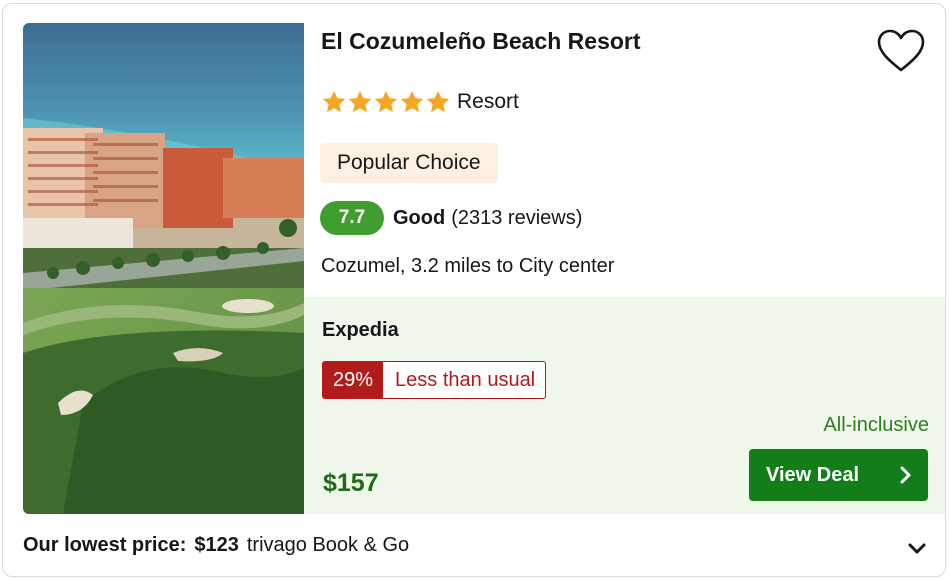 The image size is (950, 580). Describe the element at coordinates (905, 475) in the screenshot. I see `chevron-right-icon` at that location.